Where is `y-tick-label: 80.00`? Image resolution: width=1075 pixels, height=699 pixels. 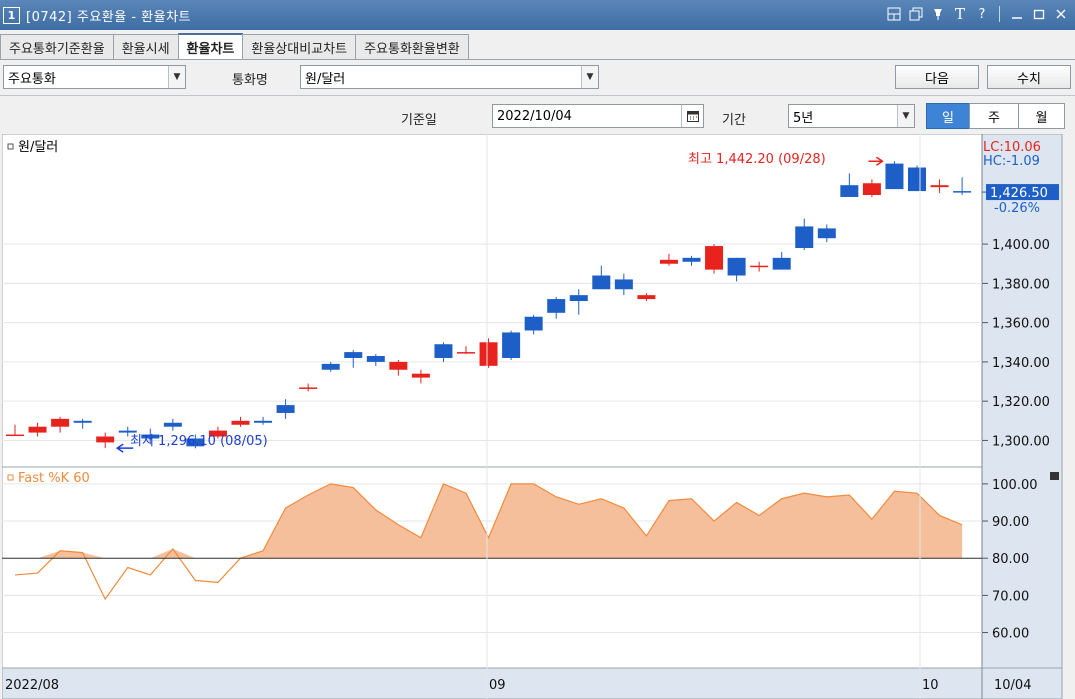
y-tick-label: 80.00 is located at coordinates (1010, 559).